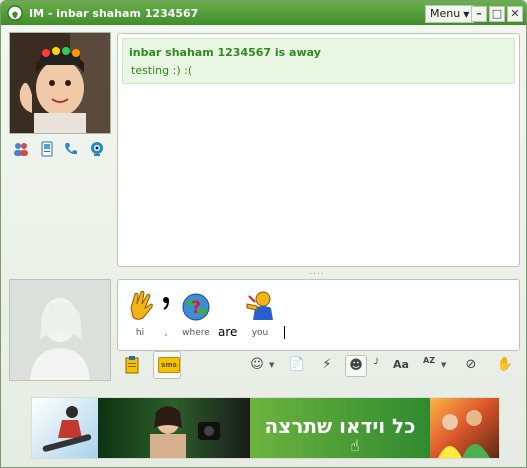 The height and width of the screenshot is (468, 527). I want to click on emote-where-label: where, so click(196, 333).